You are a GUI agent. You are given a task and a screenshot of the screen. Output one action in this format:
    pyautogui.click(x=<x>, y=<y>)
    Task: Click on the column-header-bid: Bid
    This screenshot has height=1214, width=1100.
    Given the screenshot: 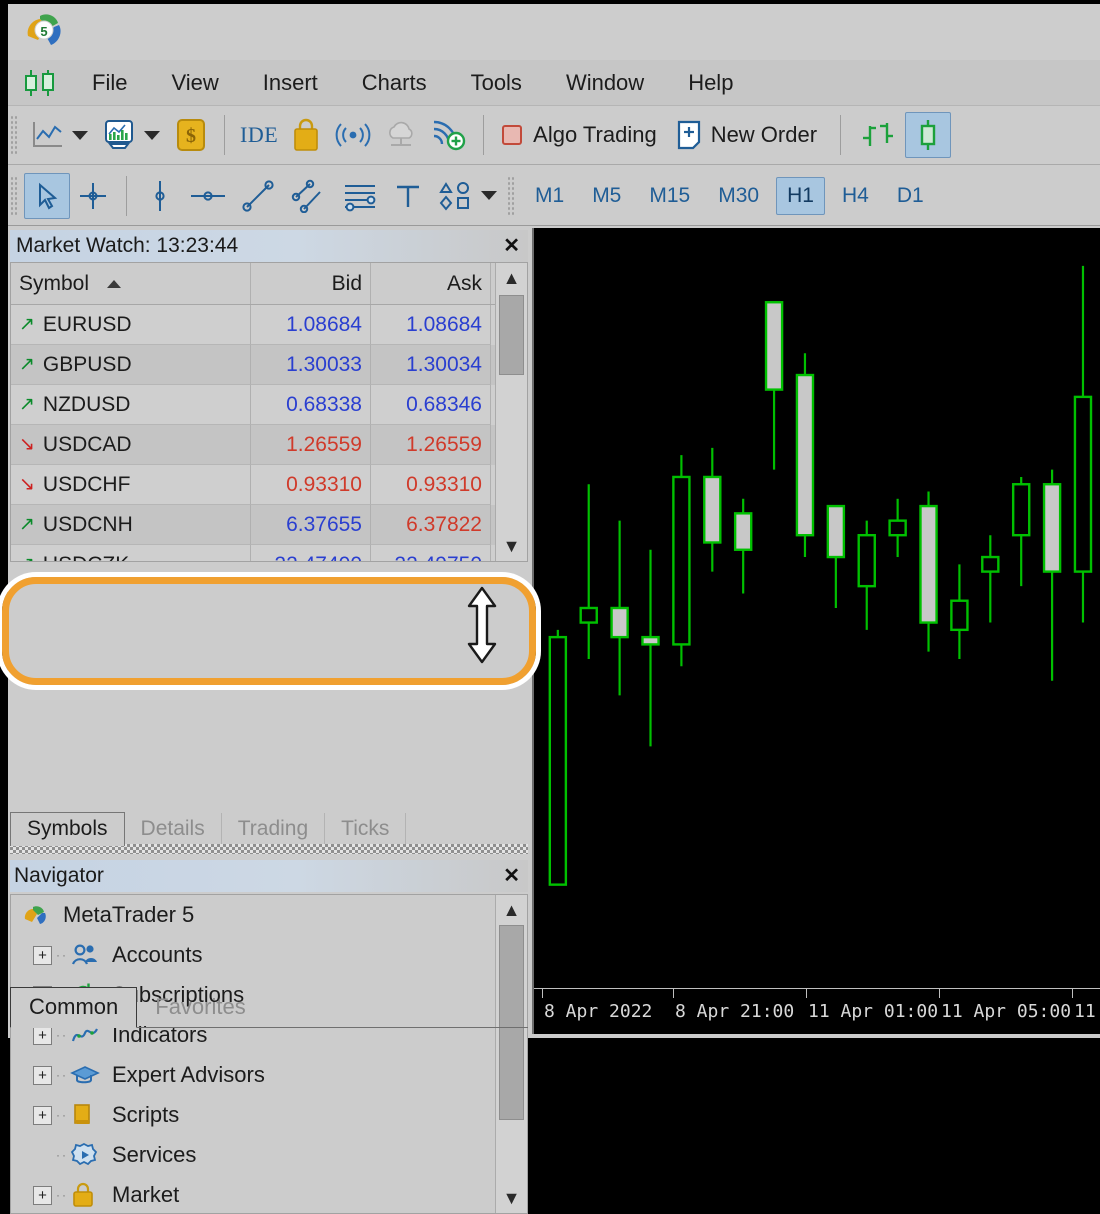 What is the action you would take?
    pyautogui.click(x=311, y=283)
    